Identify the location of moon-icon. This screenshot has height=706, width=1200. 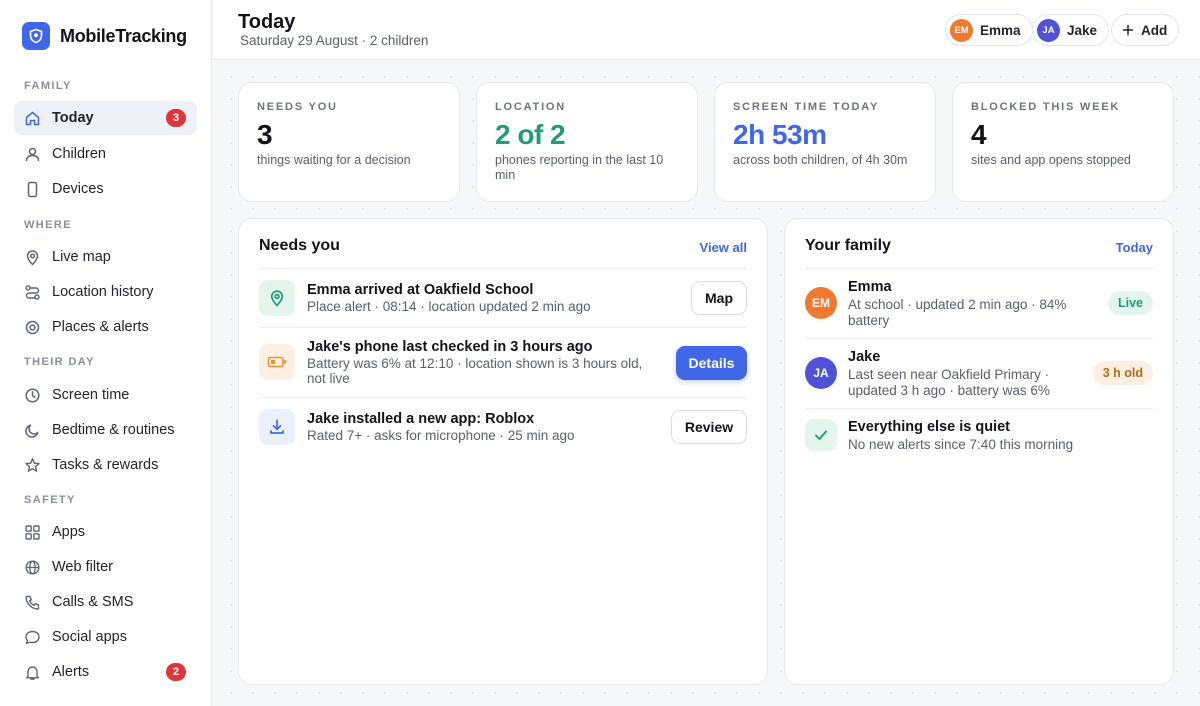
(32, 430).